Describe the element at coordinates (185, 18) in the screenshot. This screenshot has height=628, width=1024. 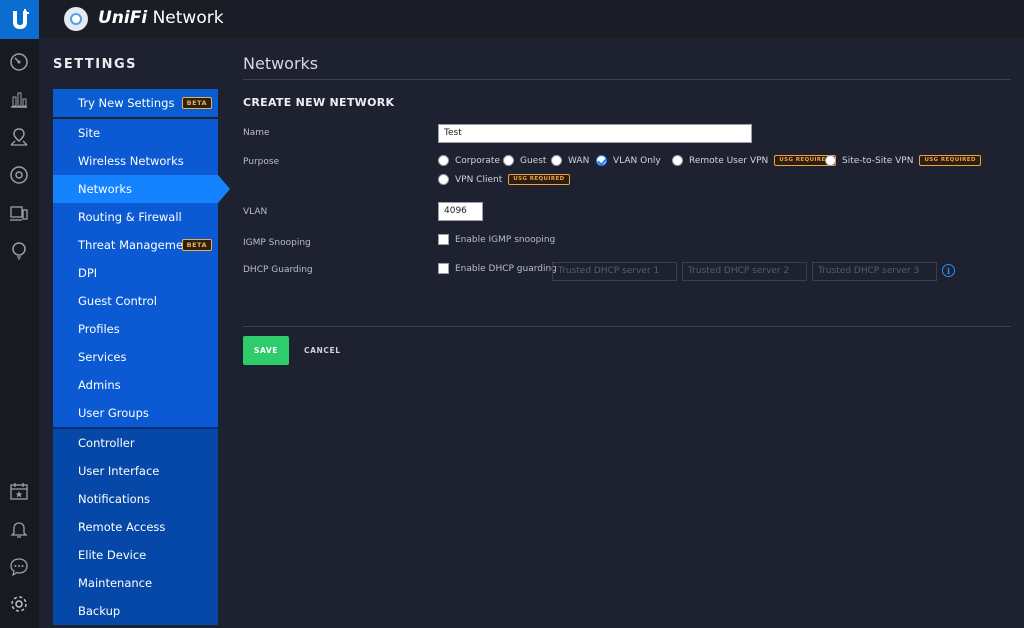
I see `app-title-product: Network` at that location.